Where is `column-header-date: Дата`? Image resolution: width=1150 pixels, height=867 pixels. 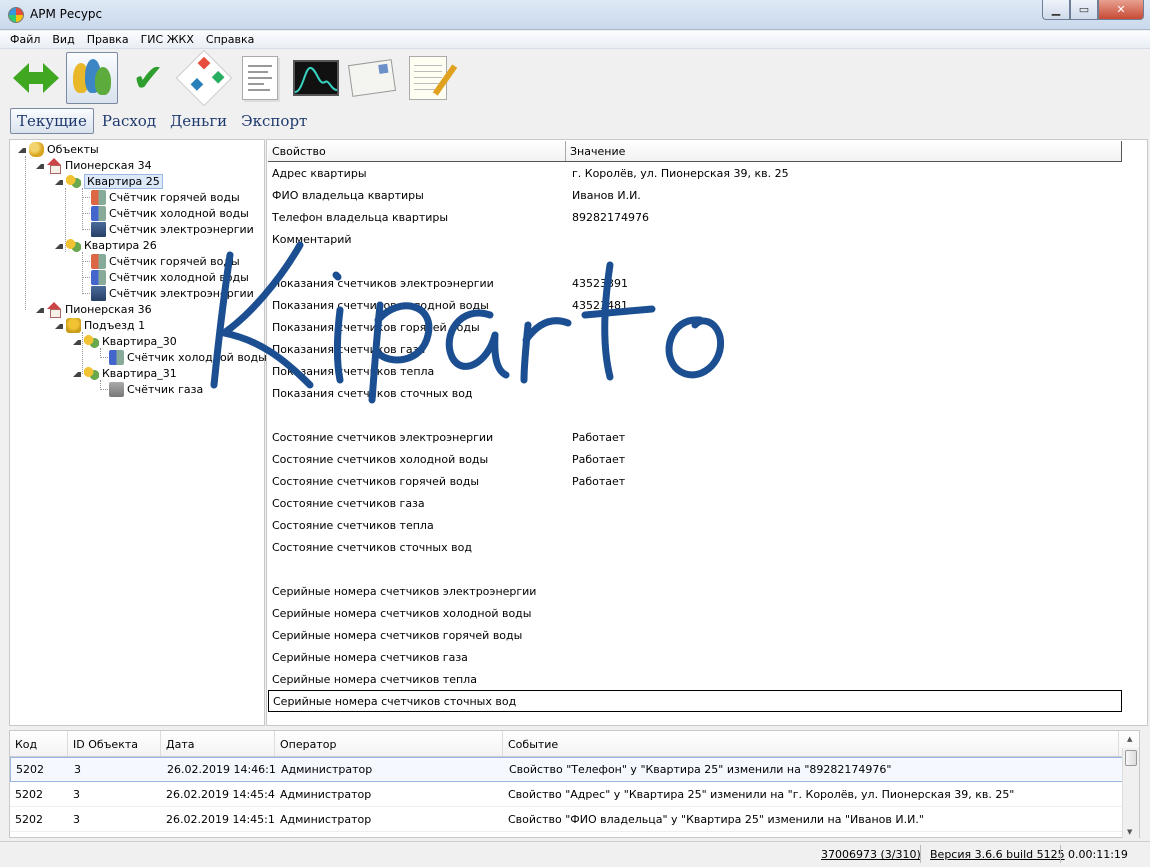 column-header-date: Дата is located at coordinates (218, 743).